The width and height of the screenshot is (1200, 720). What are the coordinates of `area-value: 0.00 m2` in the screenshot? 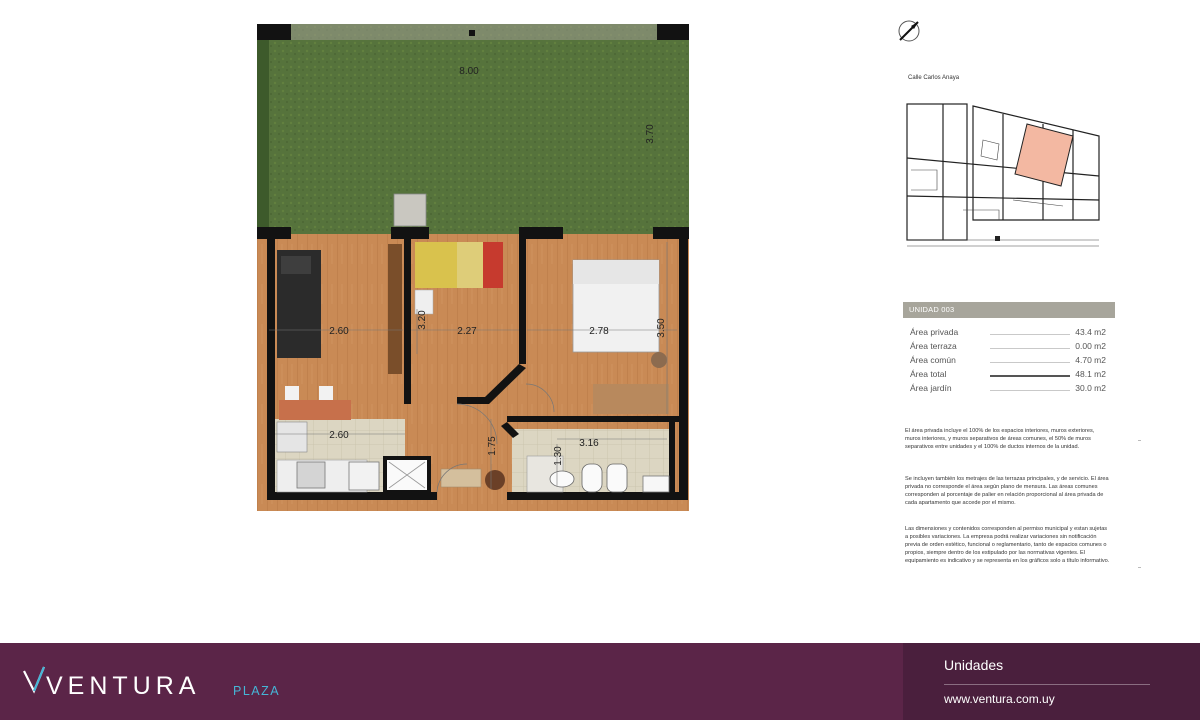 It's located at (1090, 346).